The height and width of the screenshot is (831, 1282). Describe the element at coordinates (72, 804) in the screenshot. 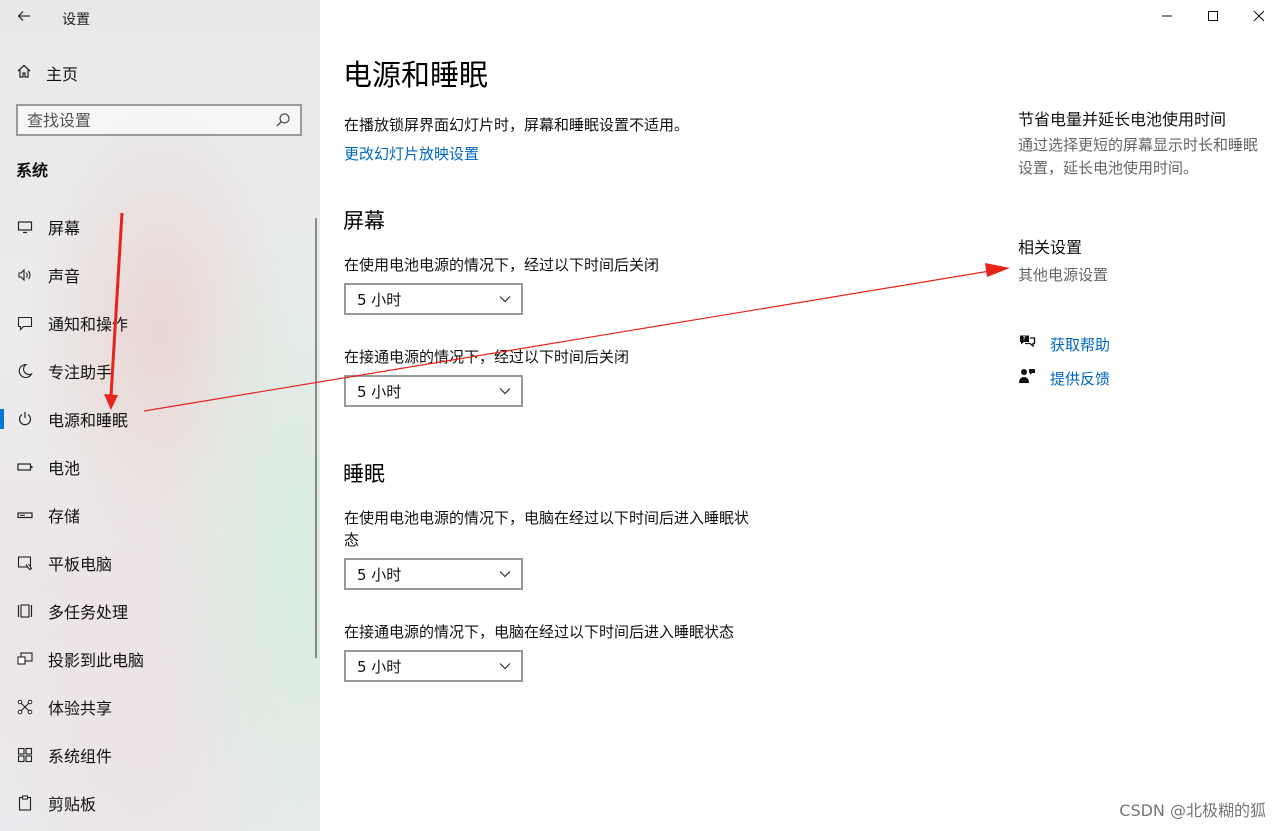

I see `sidebar-item-label: 剪贴板` at that location.